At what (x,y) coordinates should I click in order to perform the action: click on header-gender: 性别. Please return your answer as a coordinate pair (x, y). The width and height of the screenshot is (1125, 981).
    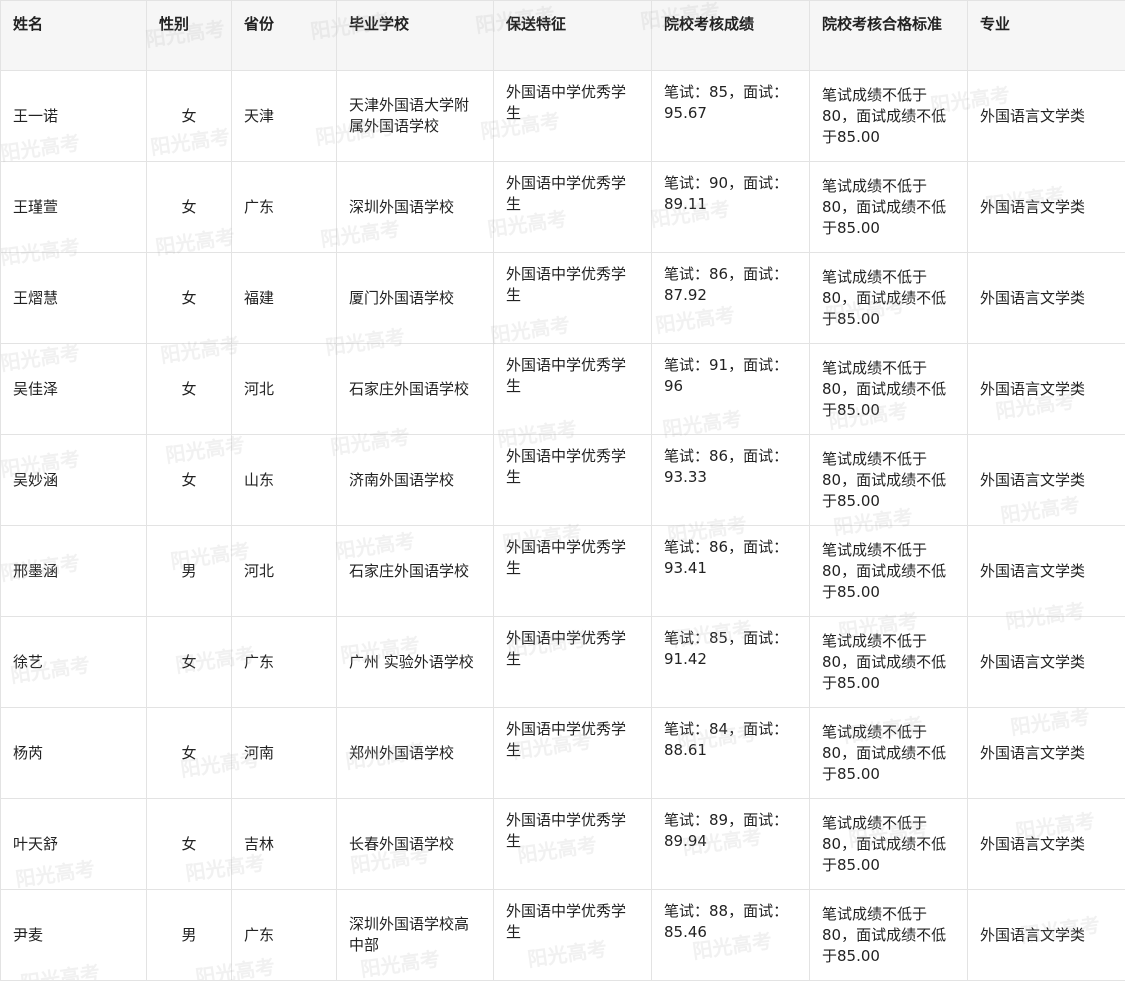
    Looking at the image, I should click on (189, 36).